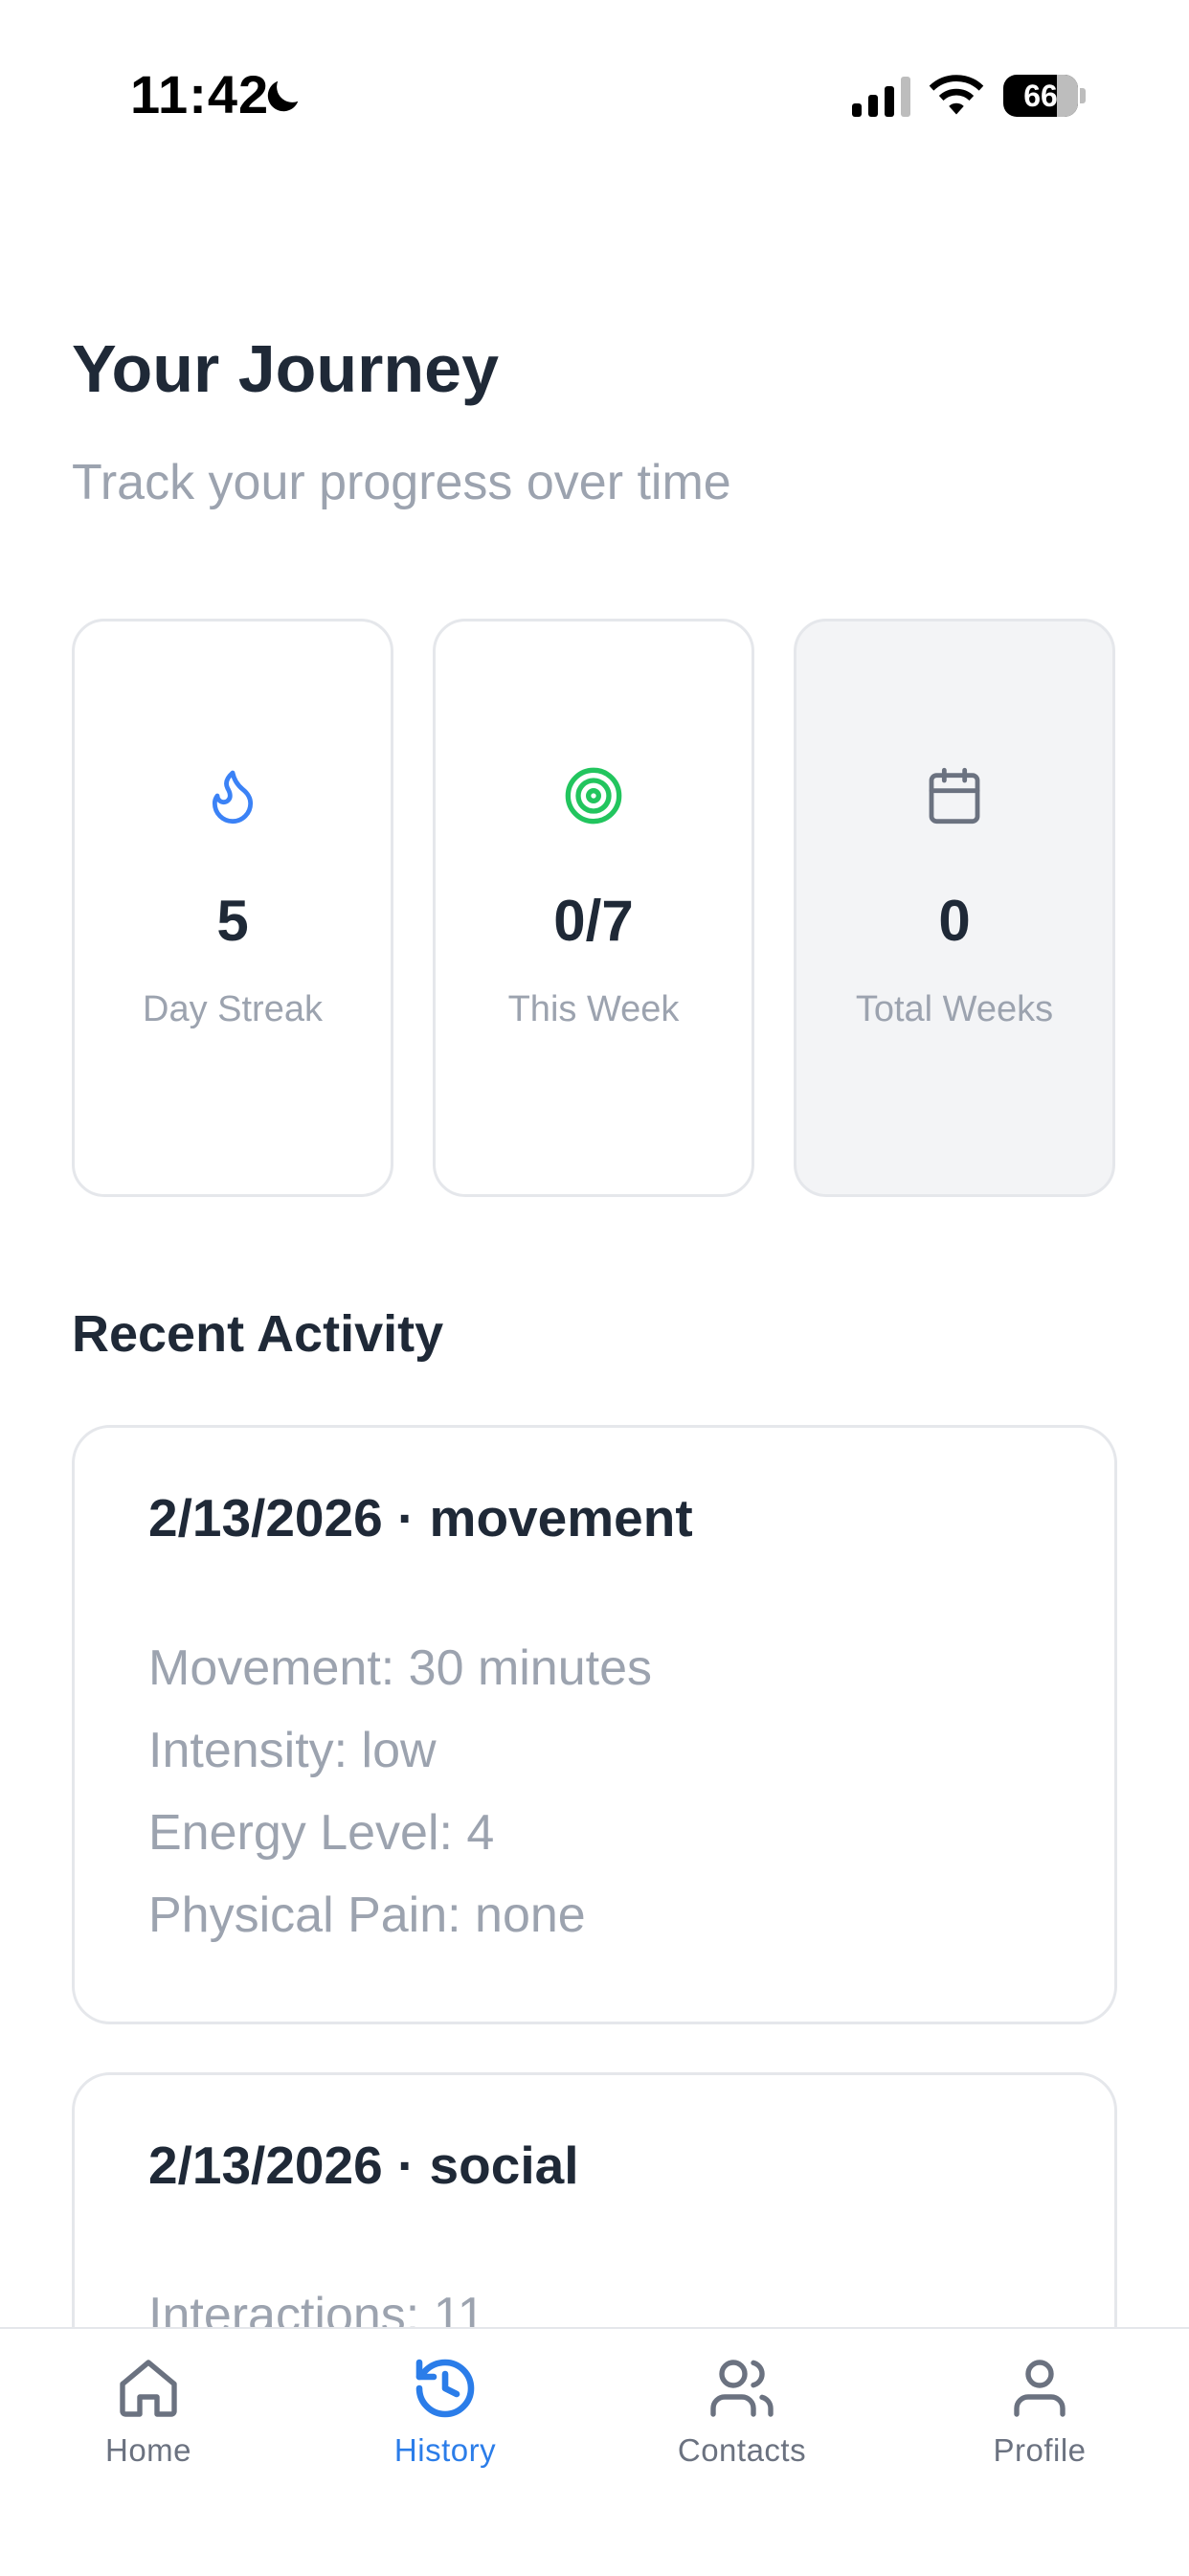 This screenshot has width=1189, height=2576. What do you see at coordinates (593, 796) in the screenshot?
I see `target-icon` at bounding box center [593, 796].